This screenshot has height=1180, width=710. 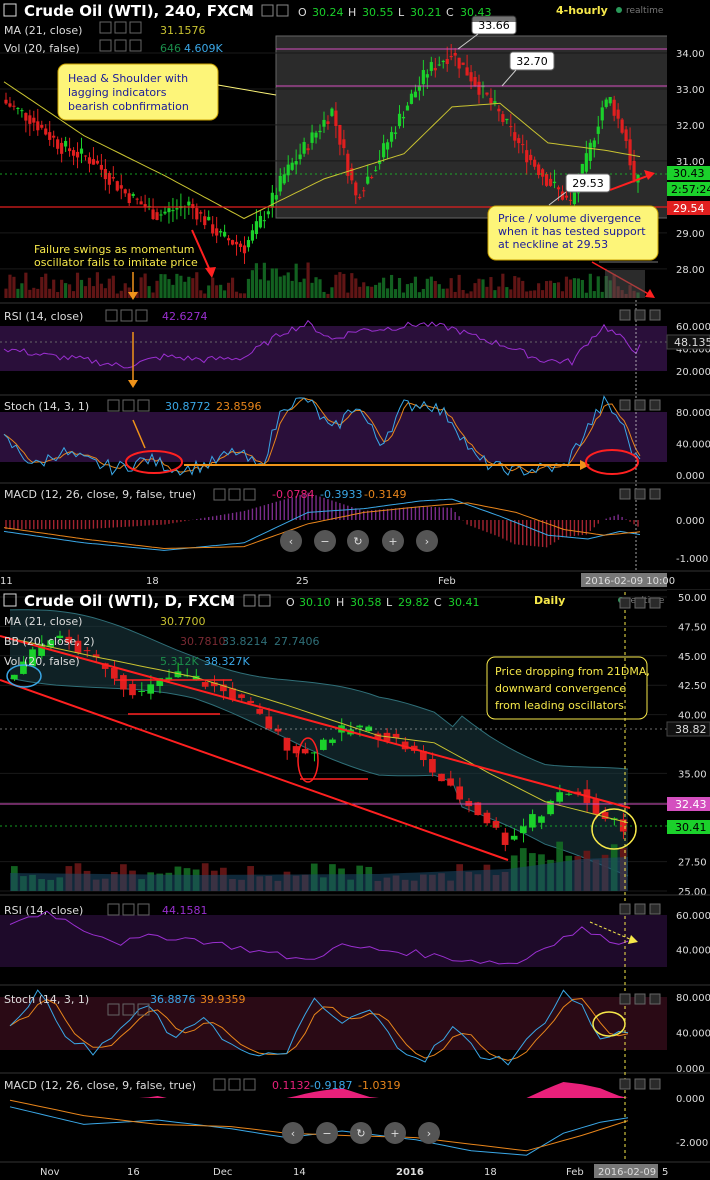 I want to click on macd-axis-tick: 0.000, so click(x=690, y=1099).